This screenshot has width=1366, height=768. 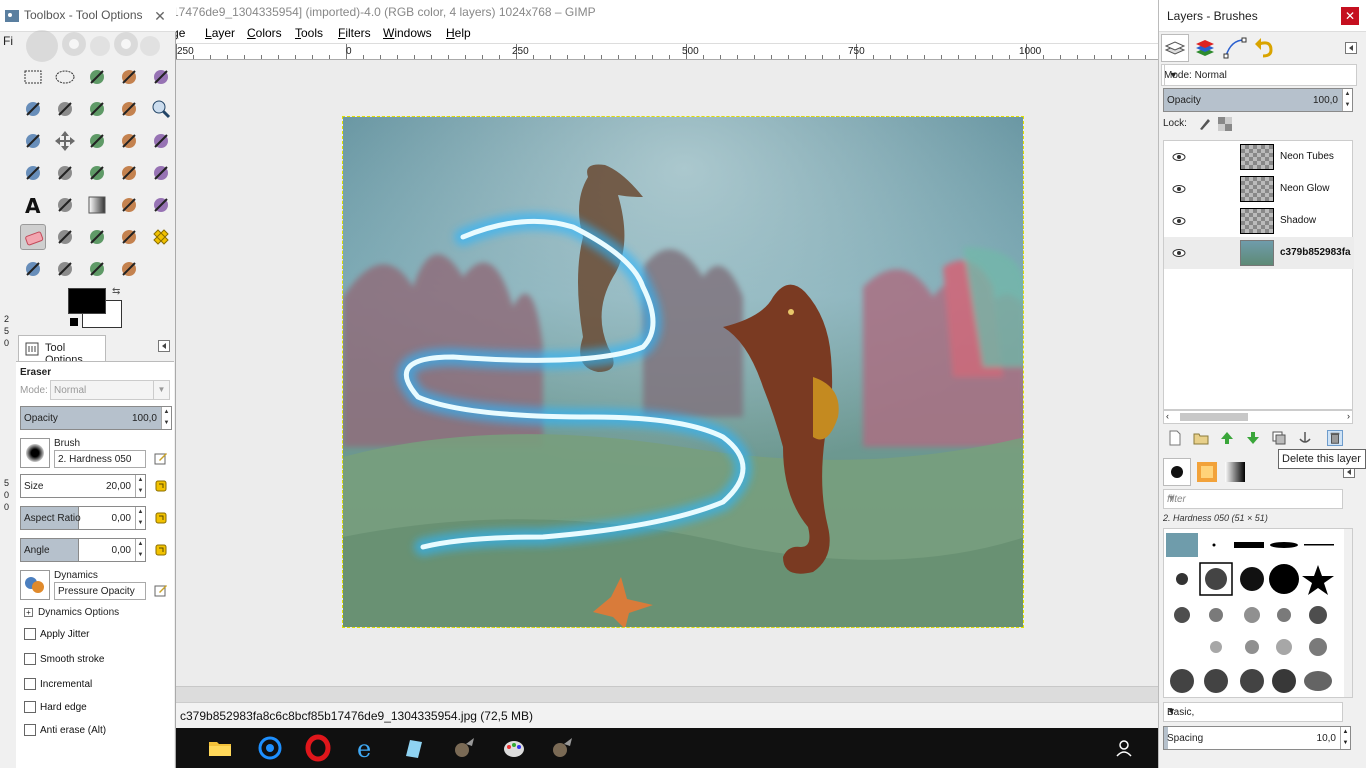 What do you see at coordinates (161, 518) in the screenshot?
I see `reset-aspect-icon` at bounding box center [161, 518].